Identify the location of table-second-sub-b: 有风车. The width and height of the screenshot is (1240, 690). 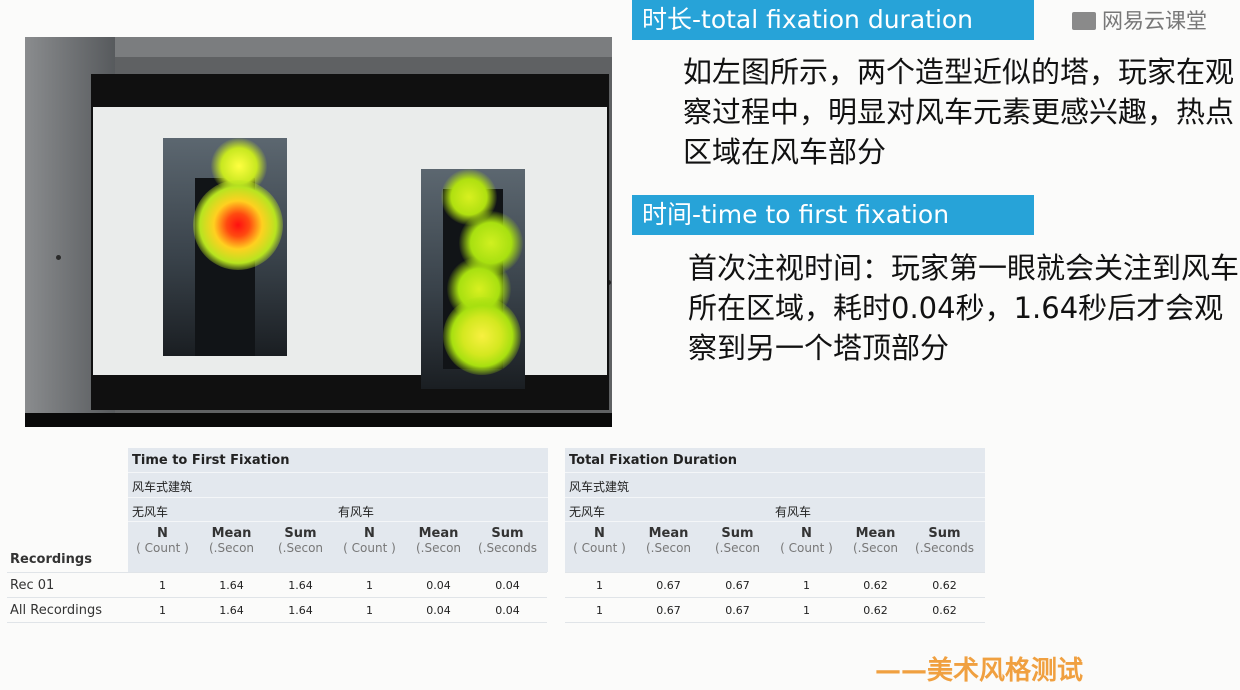
(793, 512).